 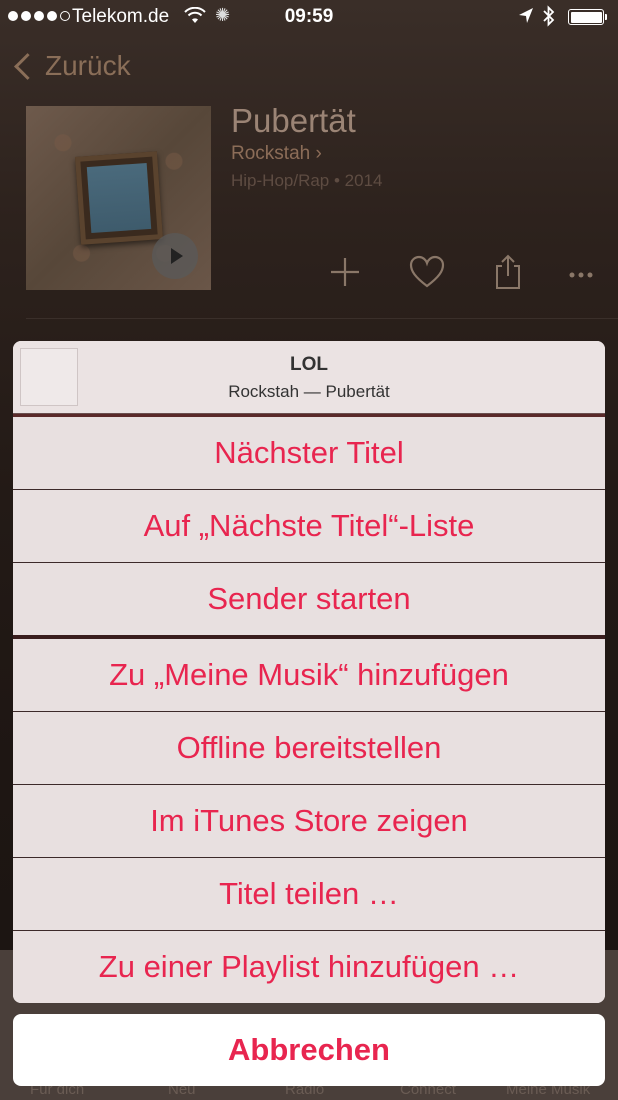 I want to click on status-bar: Telekom.de ✺ 09:59, so click(x=309, y=18).